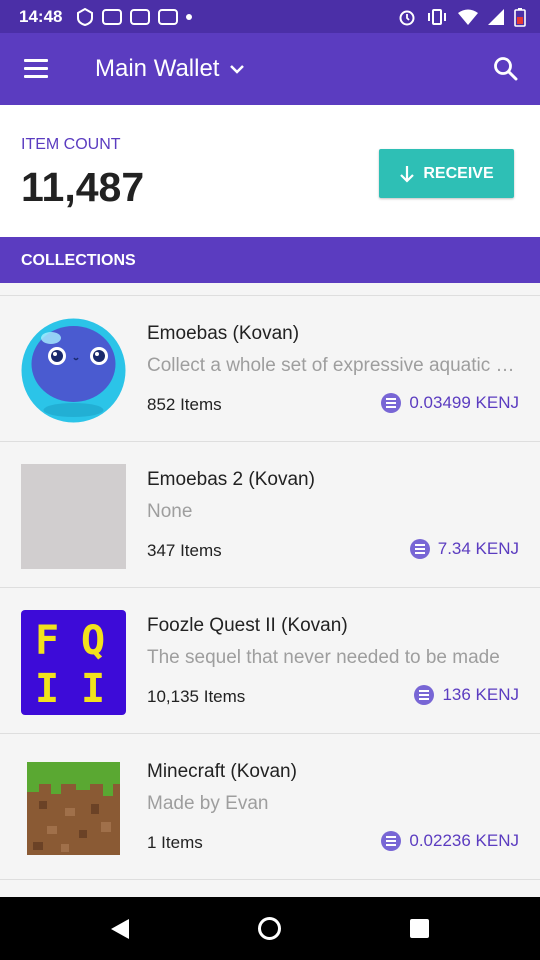 This screenshot has height=960, width=540. What do you see at coordinates (170, 511) in the screenshot?
I see `collection-description: None` at bounding box center [170, 511].